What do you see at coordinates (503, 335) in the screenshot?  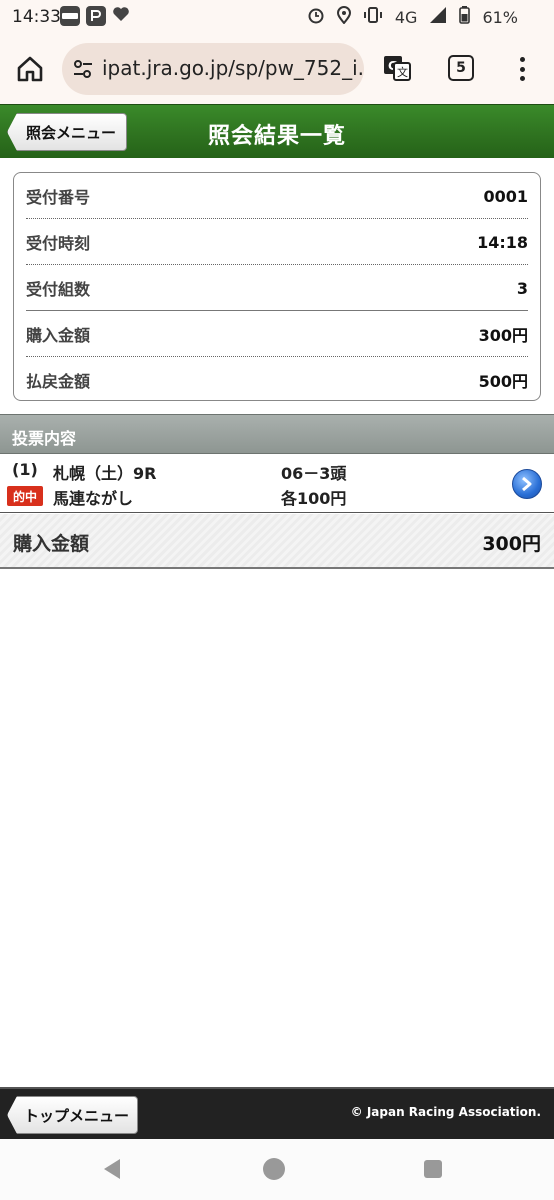 I see `purchase-amount-value: 300円` at bounding box center [503, 335].